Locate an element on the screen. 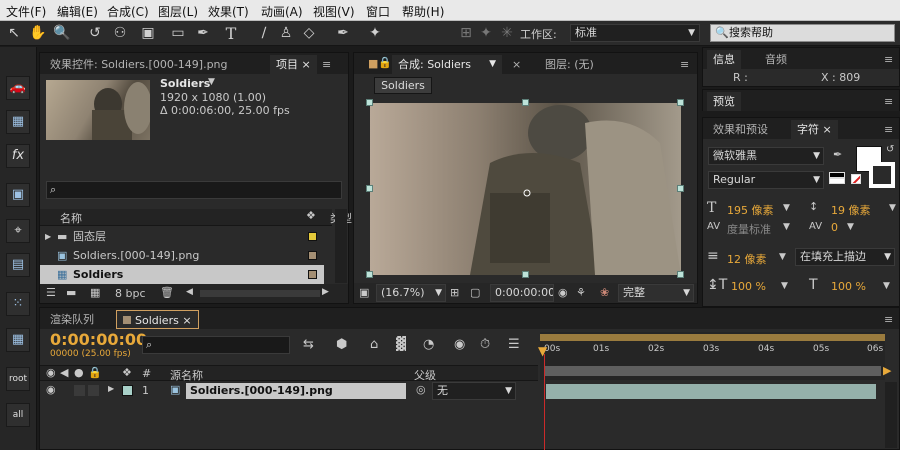  menu-help: 帮助(H) is located at coordinates (423, 11).